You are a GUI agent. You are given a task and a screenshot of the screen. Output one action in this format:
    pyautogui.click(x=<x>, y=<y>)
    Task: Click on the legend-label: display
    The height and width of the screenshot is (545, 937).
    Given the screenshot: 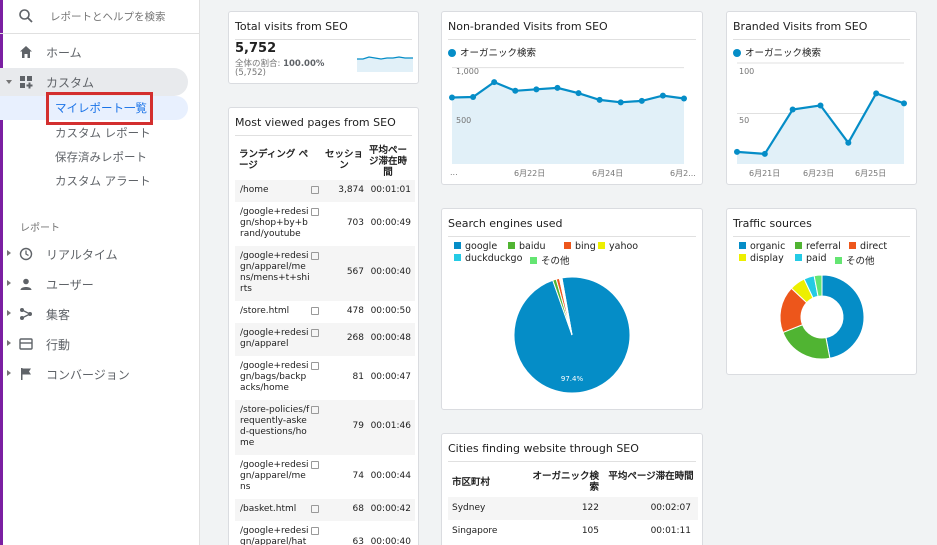 What is the action you would take?
    pyautogui.click(x=767, y=258)
    